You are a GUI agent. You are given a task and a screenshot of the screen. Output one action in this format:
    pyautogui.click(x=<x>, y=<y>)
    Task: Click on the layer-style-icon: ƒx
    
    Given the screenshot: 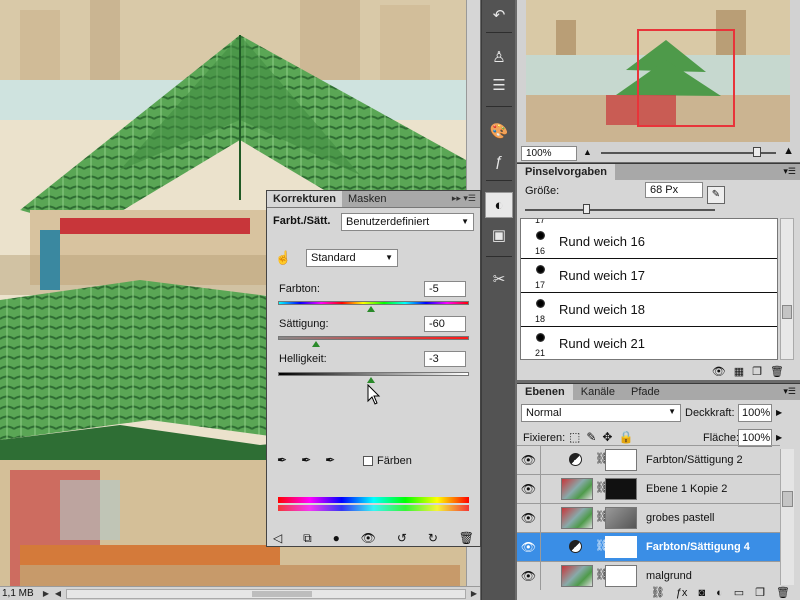 What is the action you would take?
    pyautogui.click(x=682, y=593)
    